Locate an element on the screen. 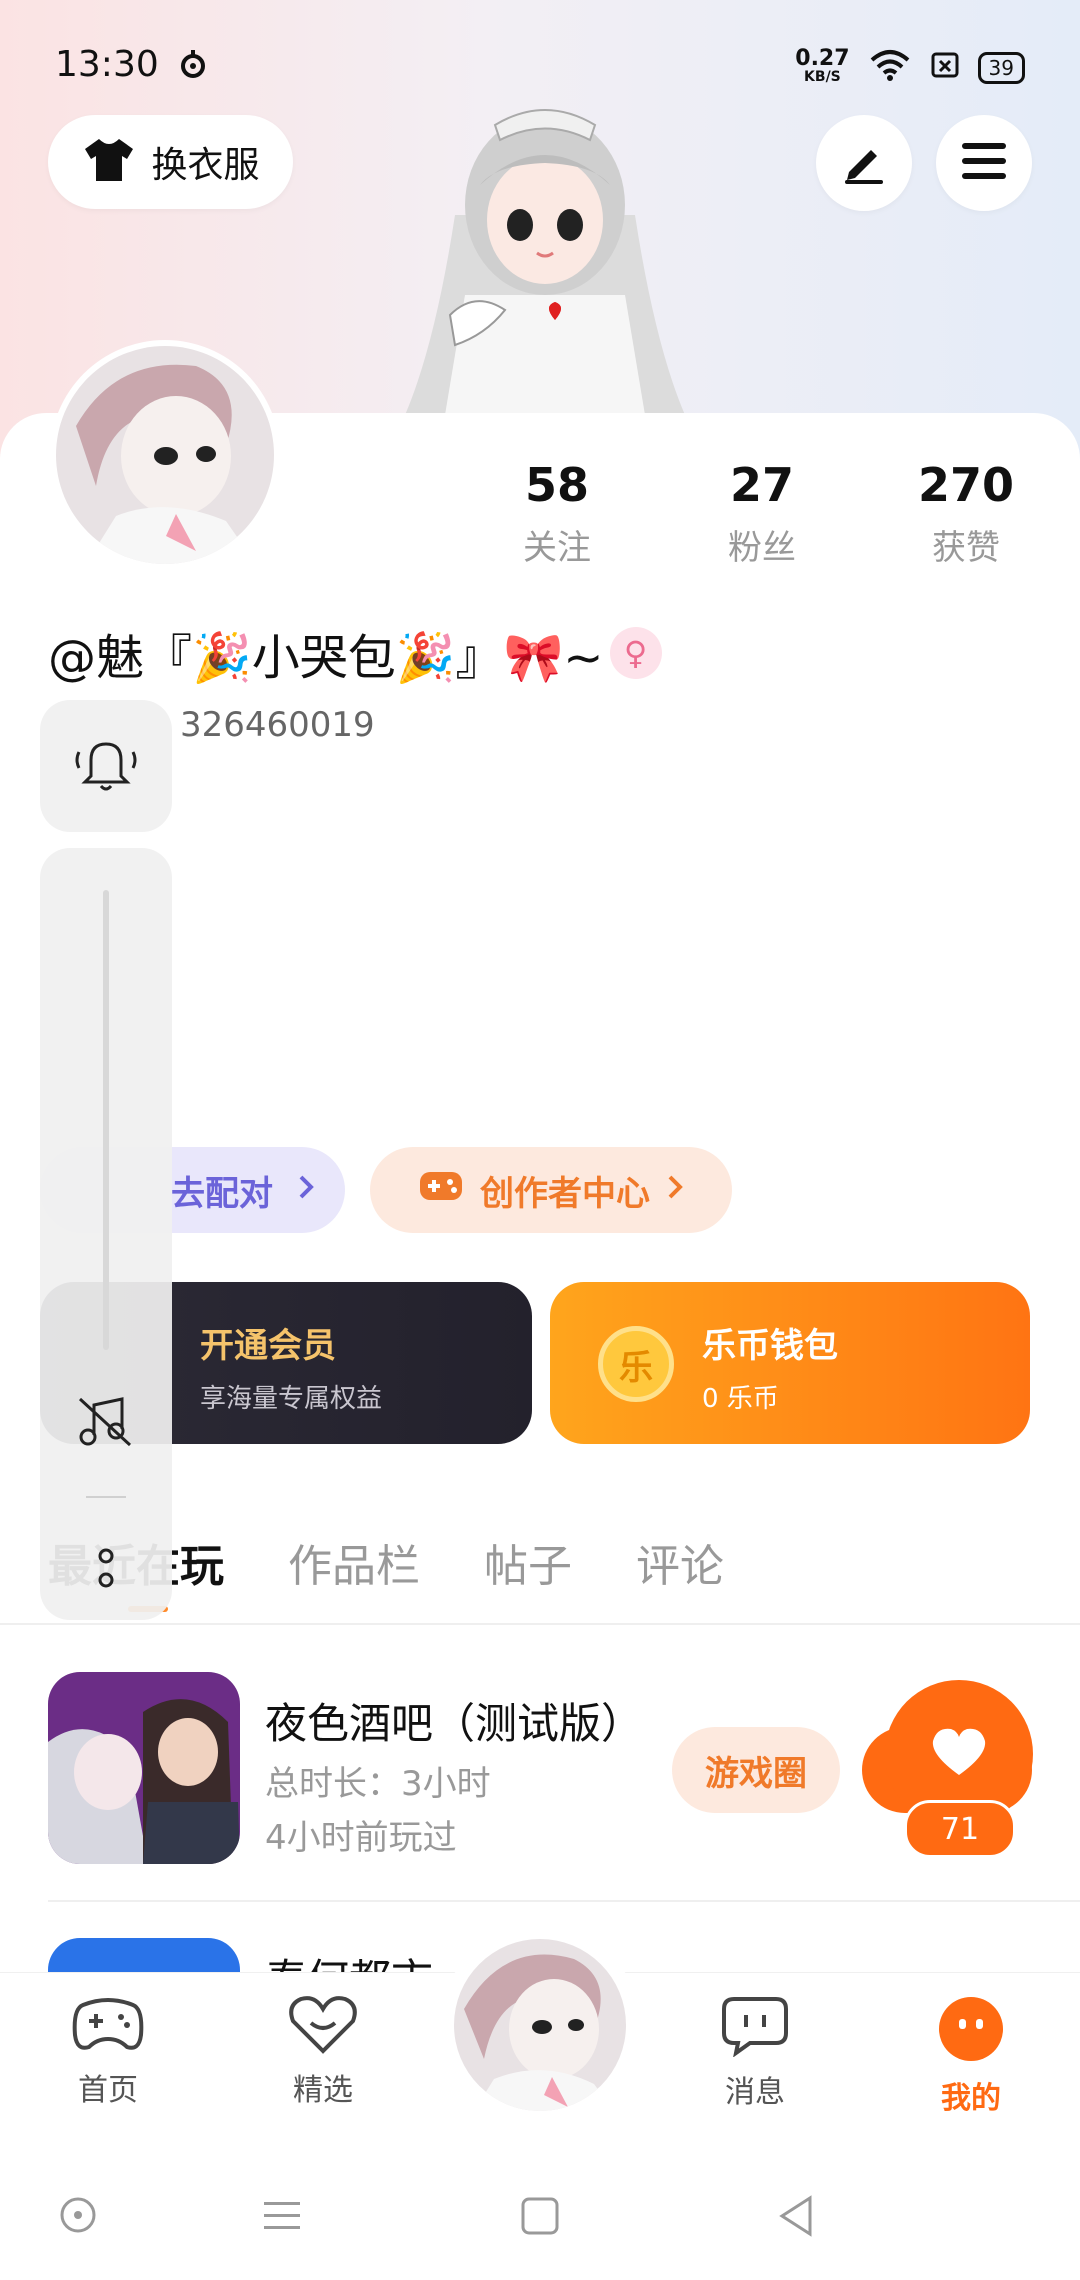  pair-label: 去配对 is located at coordinates (222, 1193).